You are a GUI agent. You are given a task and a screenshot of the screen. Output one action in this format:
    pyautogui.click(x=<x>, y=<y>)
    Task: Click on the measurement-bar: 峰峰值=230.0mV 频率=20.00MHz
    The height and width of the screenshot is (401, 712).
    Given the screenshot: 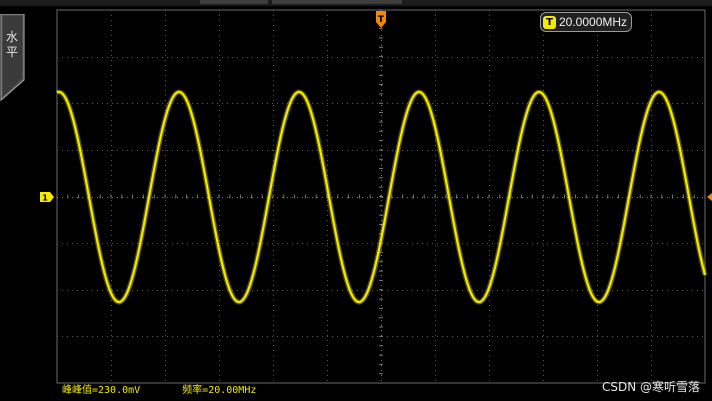 What is the action you would take?
    pyautogui.click(x=159, y=391)
    